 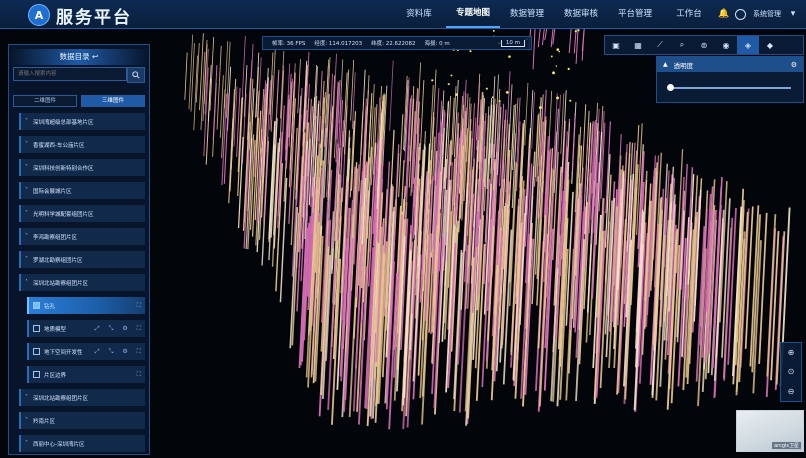 I want to click on logo-icon: A, so click(x=39, y=15).